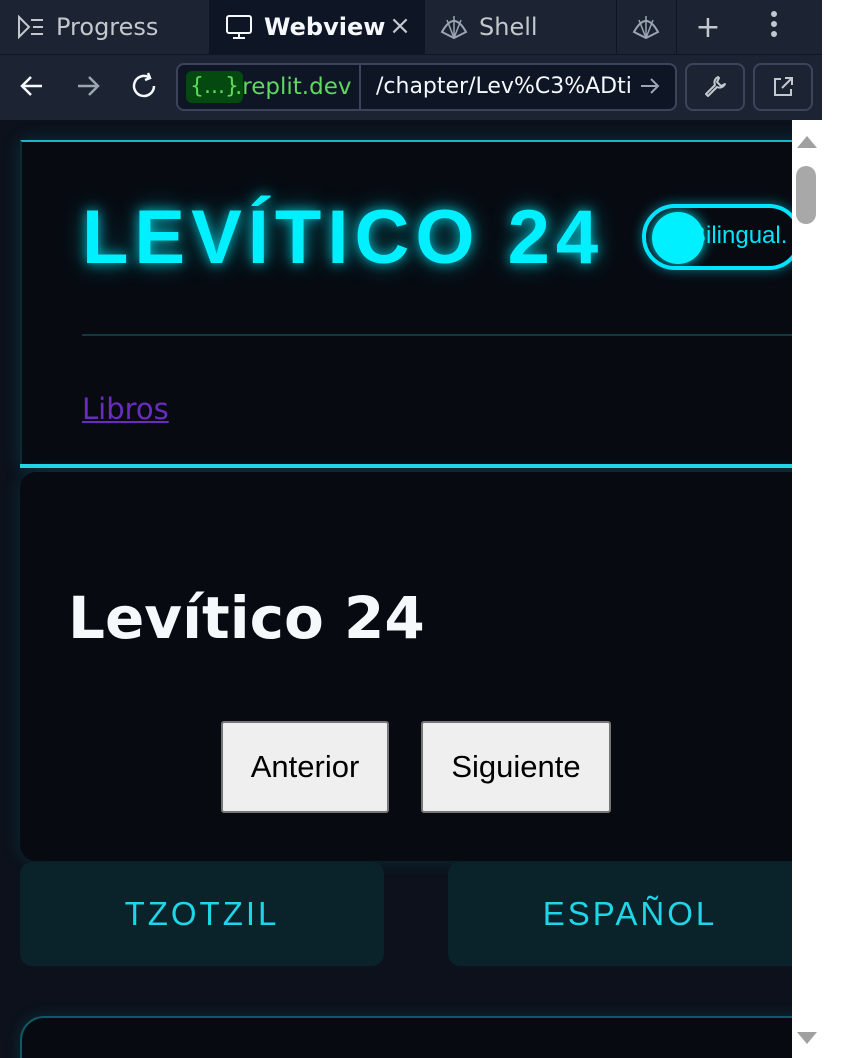 This screenshot has width=845, height=1058. I want to click on external-link-icon, so click(783, 86).